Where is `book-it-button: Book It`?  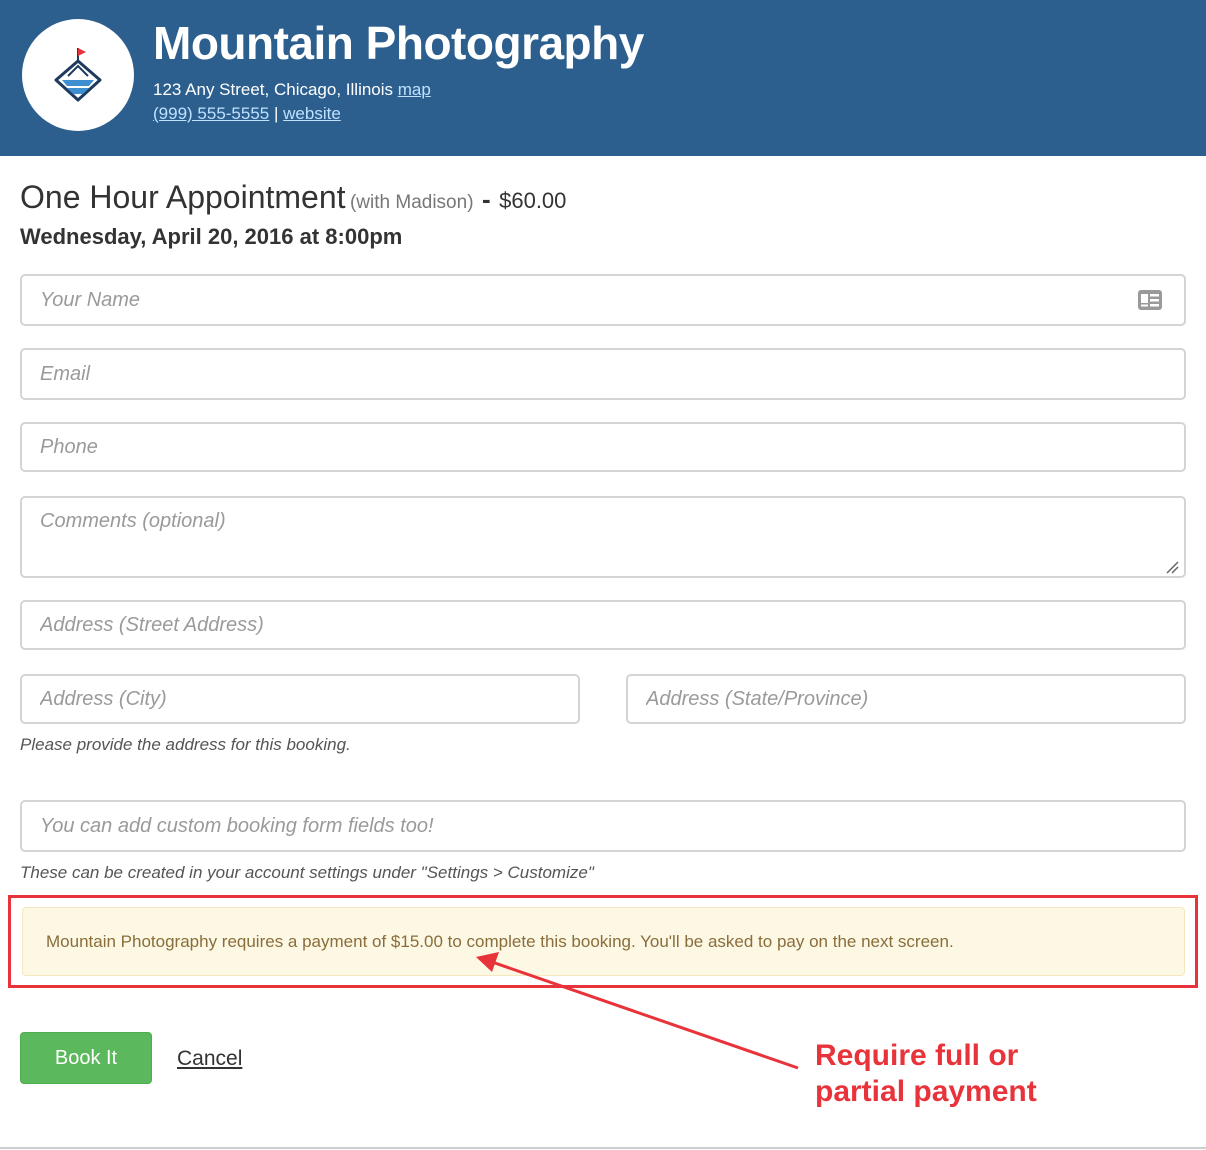 book-it-button: Book It is located at coordinates (86, 1058).